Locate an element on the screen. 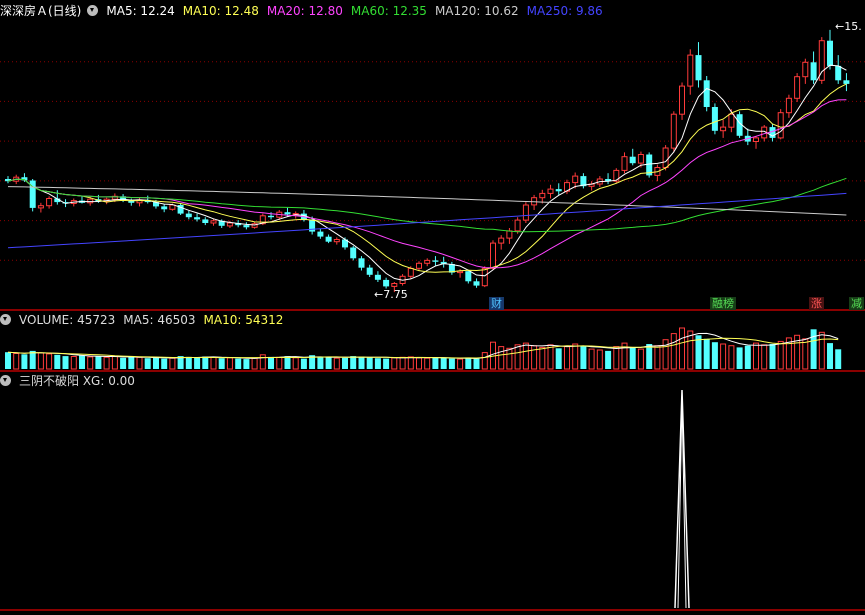 This screenshot has width=865, height=615. legend-label: MA10: 54312 is located at coordinates (243, 320).